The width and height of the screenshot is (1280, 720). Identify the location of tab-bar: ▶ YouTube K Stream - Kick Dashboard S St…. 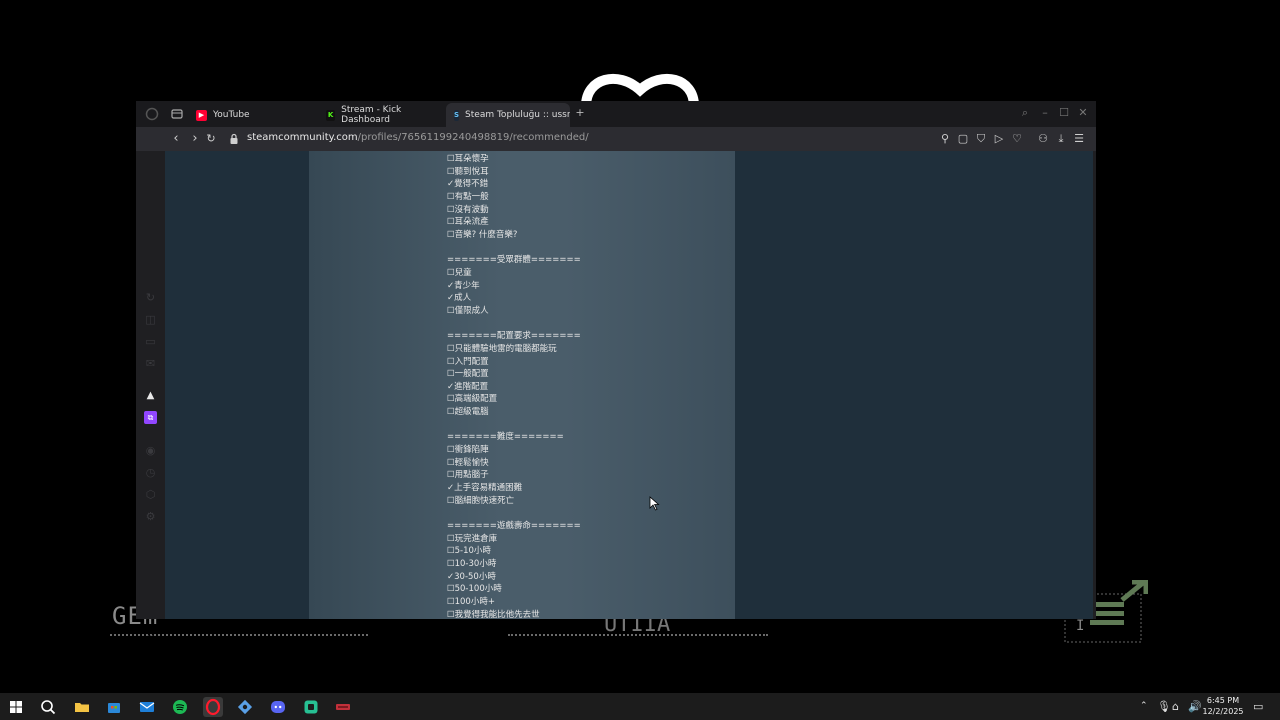
(616, 114).